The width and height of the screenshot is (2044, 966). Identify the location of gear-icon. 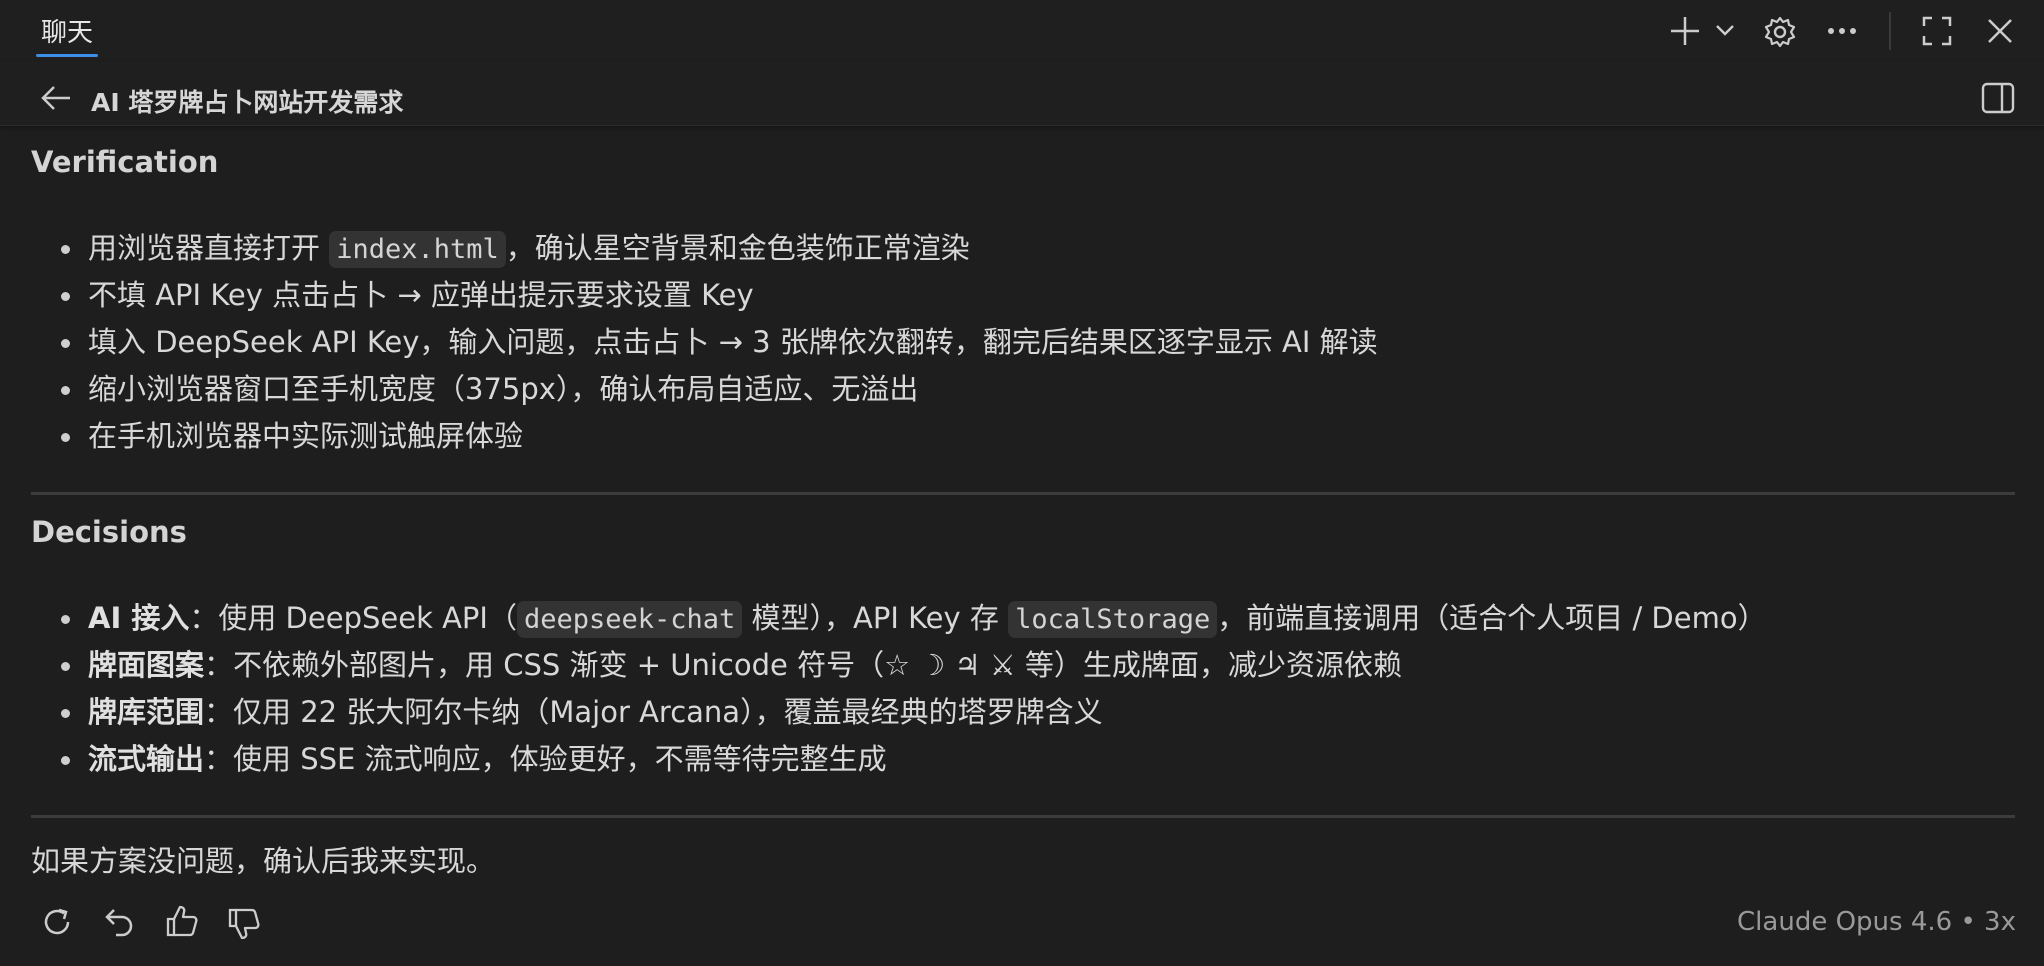
(1780, 32).